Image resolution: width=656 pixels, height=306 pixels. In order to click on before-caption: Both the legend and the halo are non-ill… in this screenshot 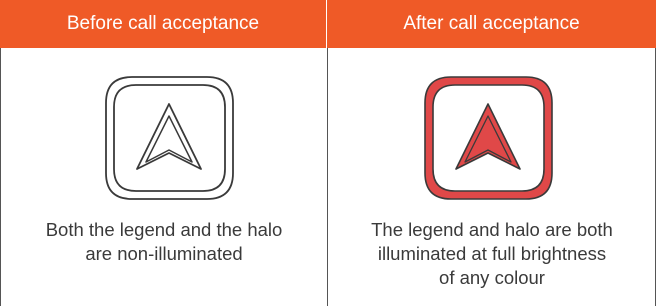, I will do `click(164, 242)`.